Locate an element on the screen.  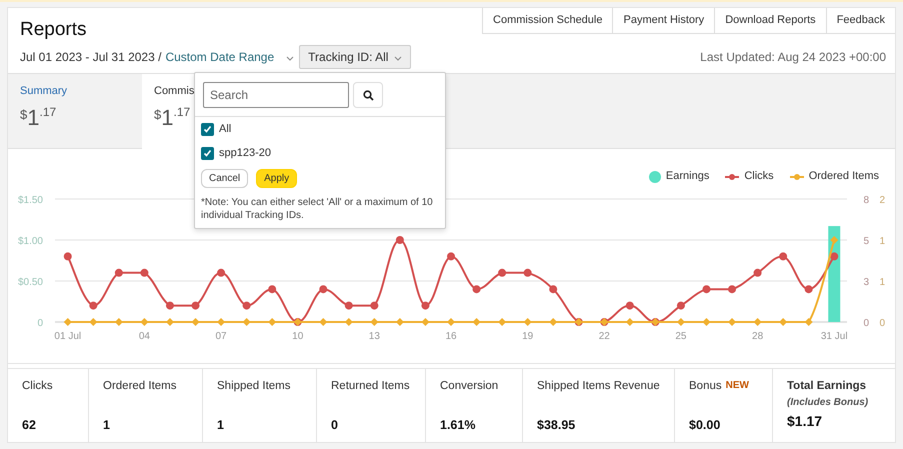
axis-label: 07 is located at coordinates (221, 336).